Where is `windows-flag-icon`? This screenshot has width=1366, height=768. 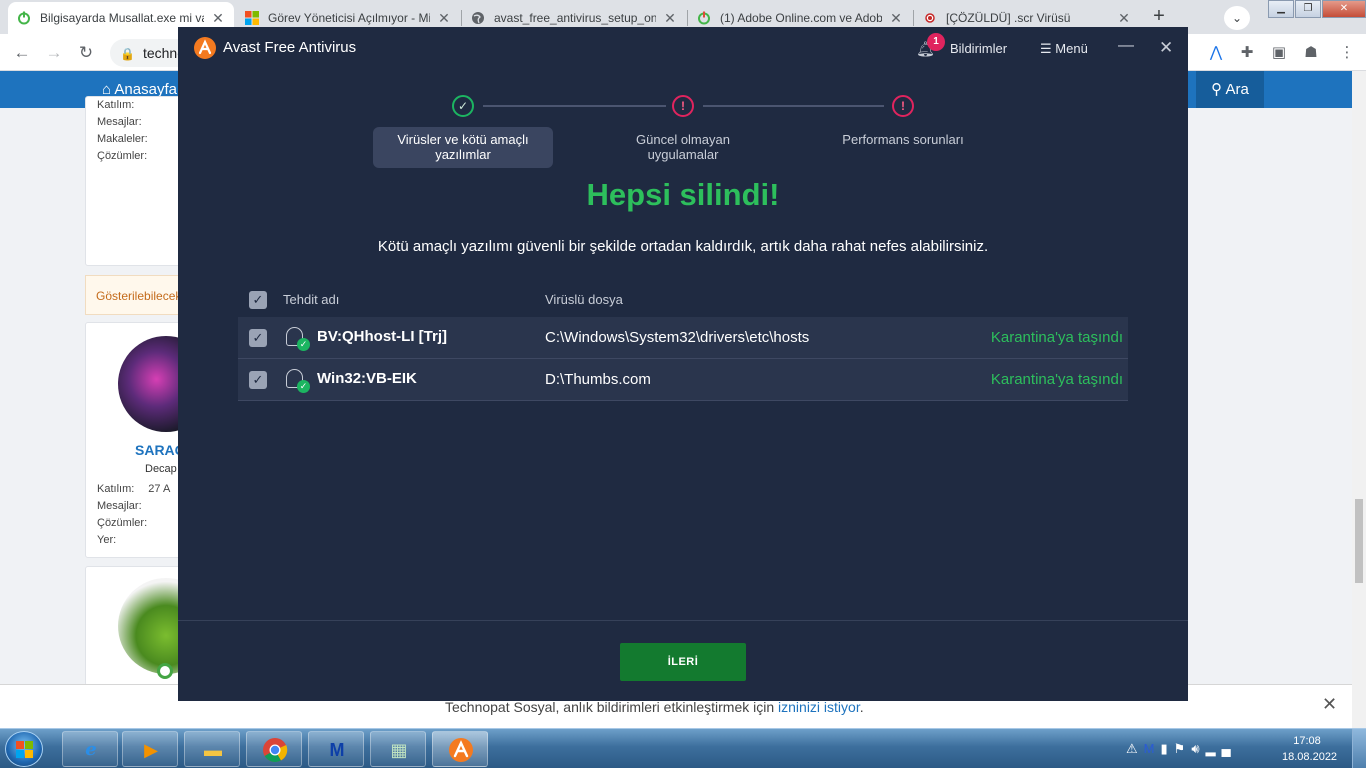 windows-flag-icon is located at coordinates (25, 750).